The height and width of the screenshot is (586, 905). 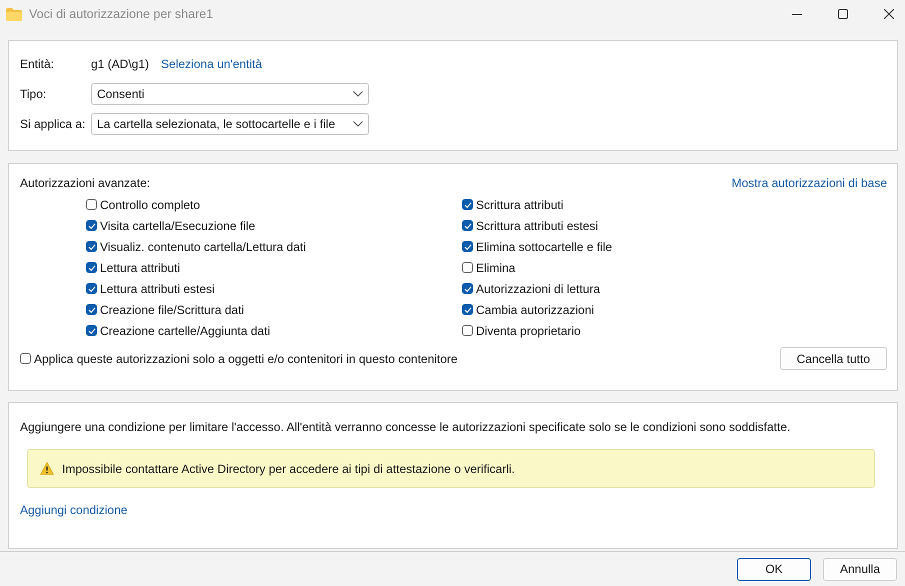 What do you see at coordinates (274, 225) in the screenshot?
I see `checkbox: Visita cartella/Esecuzione file` at bounding box center [274, 225].